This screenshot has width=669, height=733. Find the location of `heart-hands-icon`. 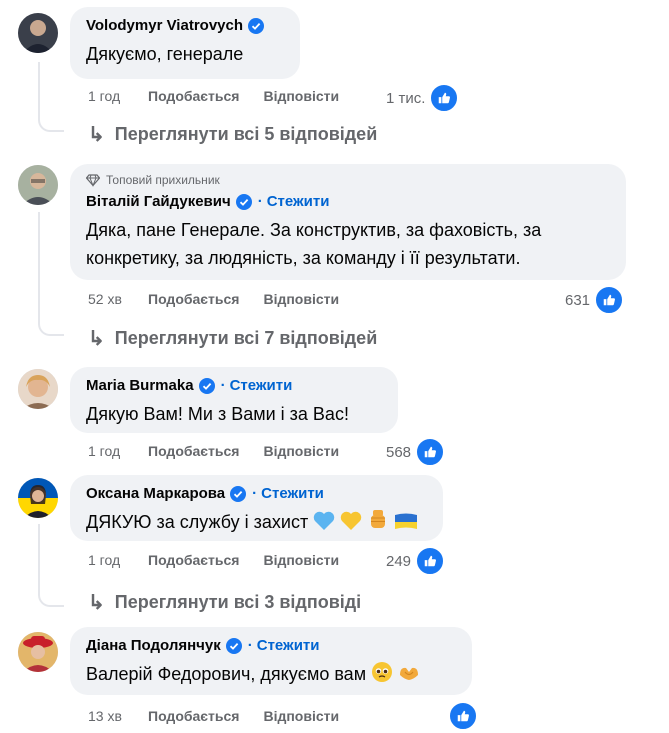

heart-hands-icon is located at coordinates (409, 673).